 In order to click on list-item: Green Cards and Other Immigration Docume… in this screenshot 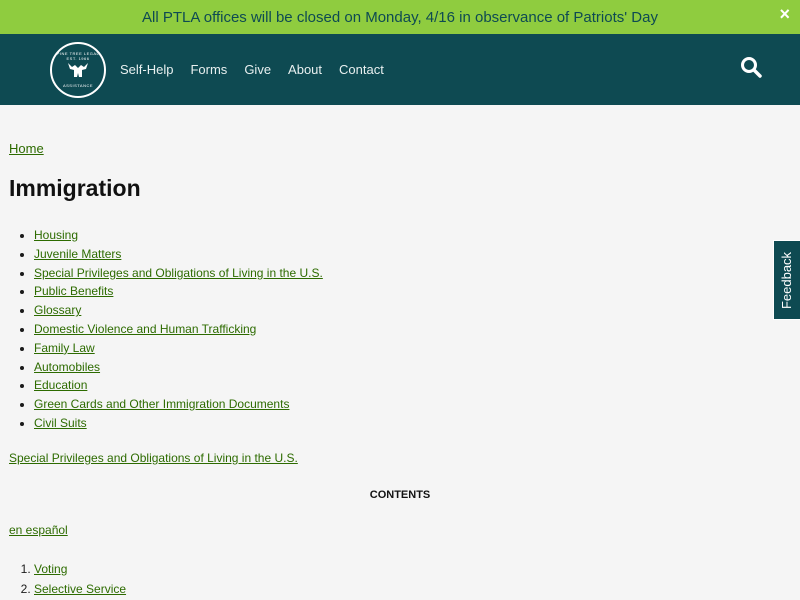, I will do `click(412, 404)`.